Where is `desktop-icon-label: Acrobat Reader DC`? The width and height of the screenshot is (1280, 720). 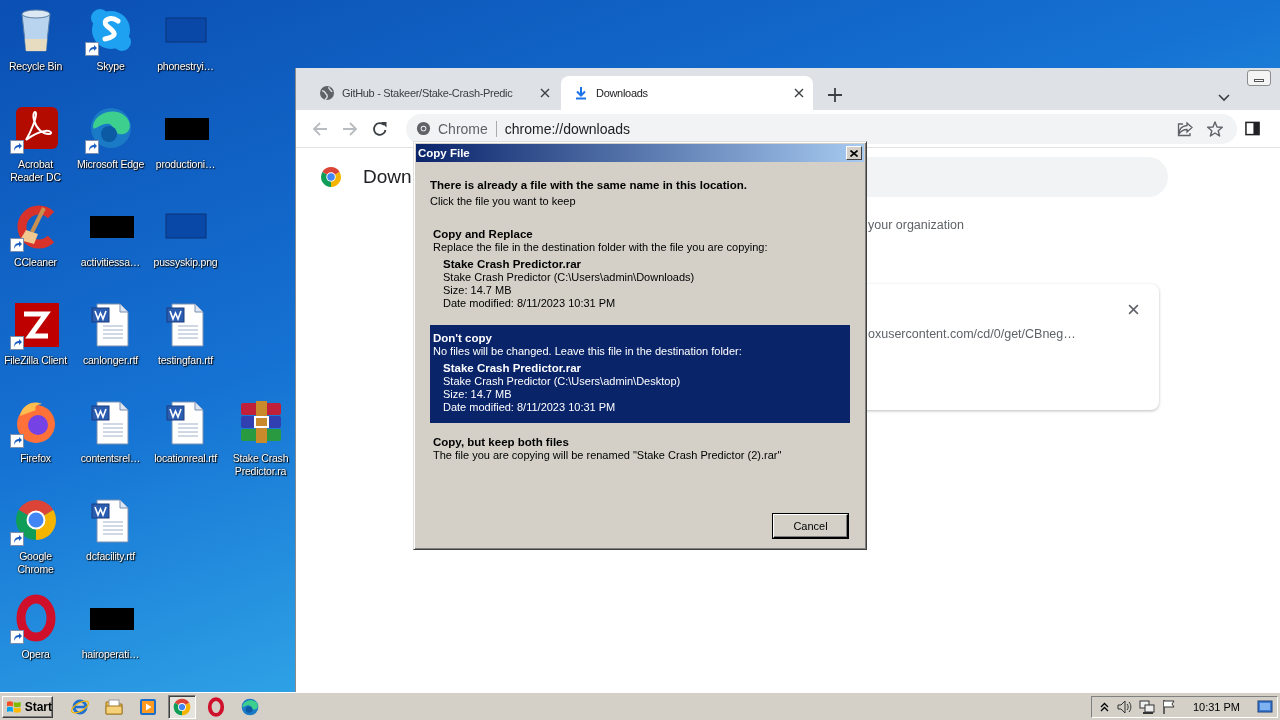 desktop-icon-label: Acrobat Reader DC is located at coordinates (35, 171).